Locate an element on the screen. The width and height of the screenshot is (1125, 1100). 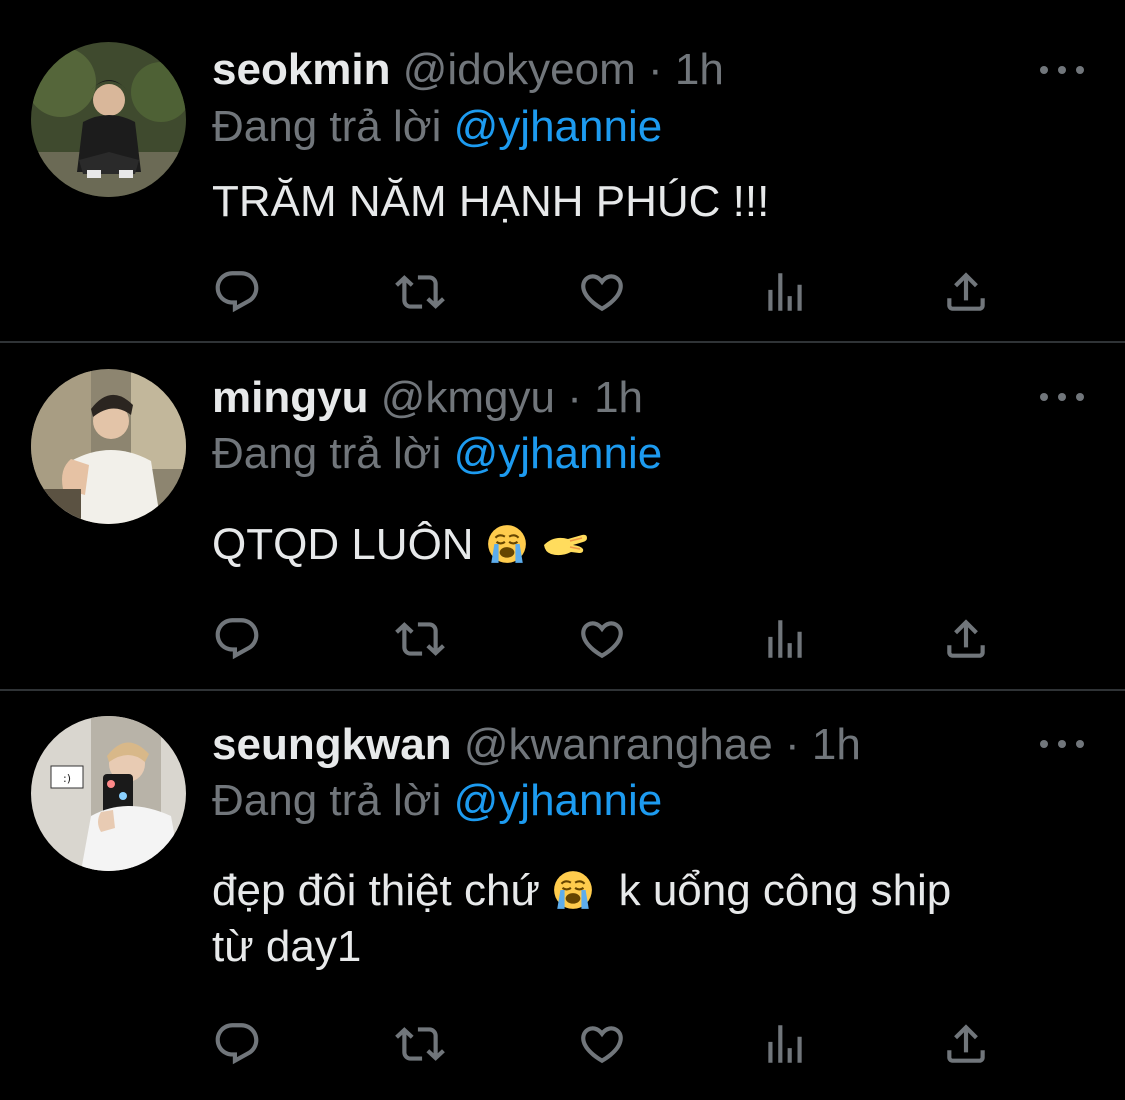
tweet-body-line2: từ day1 is located at coordinates (287, 946).